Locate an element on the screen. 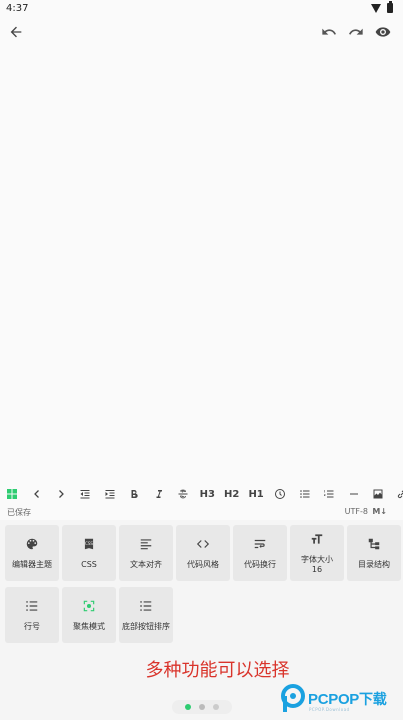  unordered-list-button is located at coordinates (305, 494).